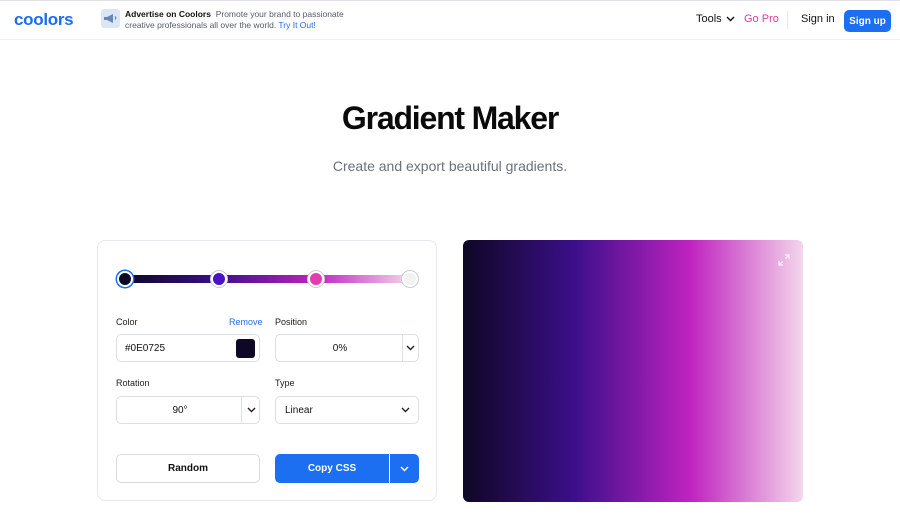 This screenshot has height=532, width=900. What do you see at coordinates (188, 468) in the screenshot?
I see `random-button: Random` at bounding box center [188, 468].